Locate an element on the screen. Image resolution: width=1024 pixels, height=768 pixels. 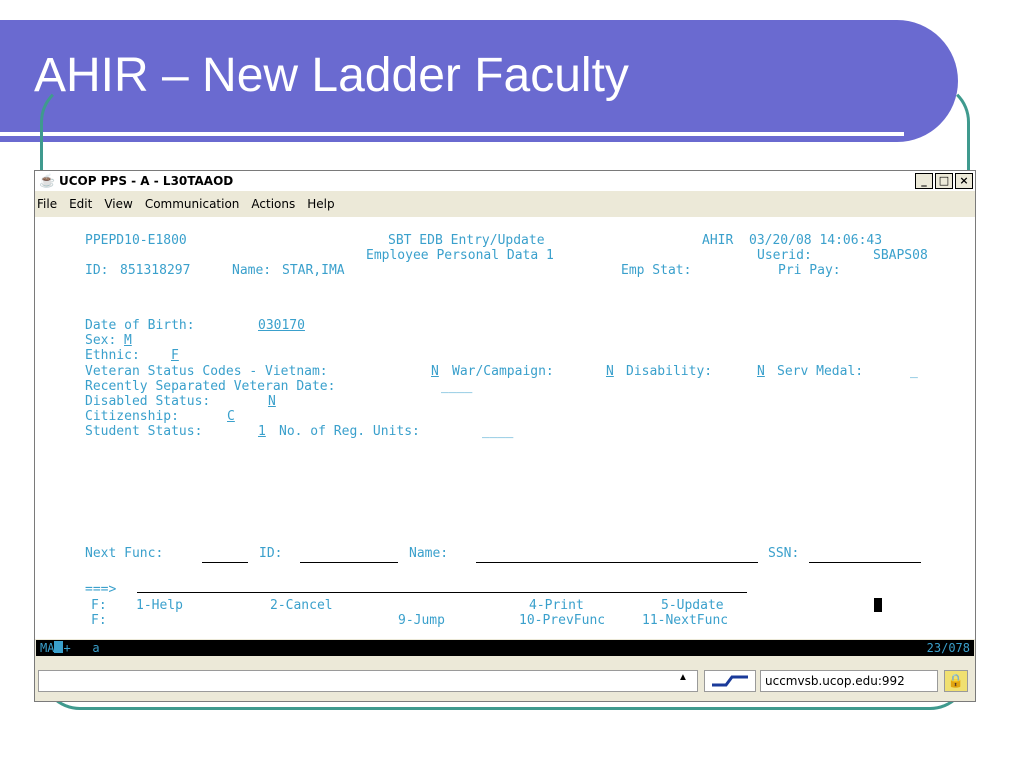
student-status-label: Student Status: is located at coordinates (144, 431).